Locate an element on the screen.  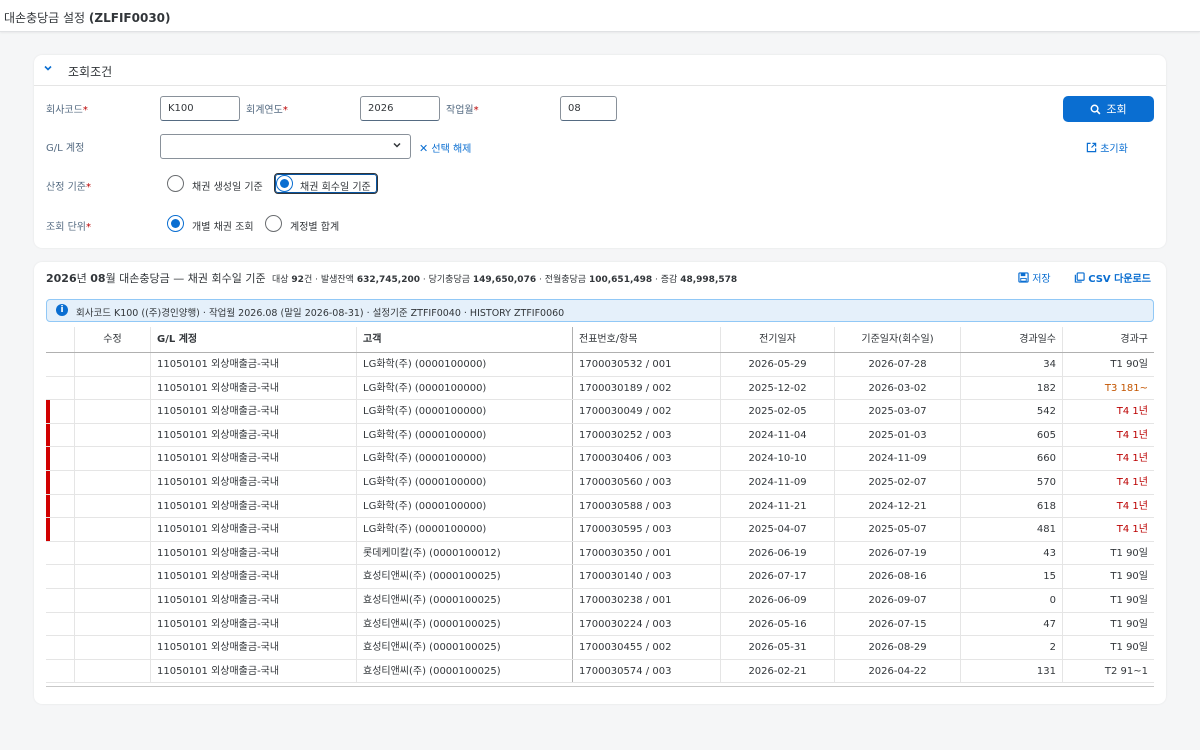
save-button: 저장 is located at coordinates (1034, 277).